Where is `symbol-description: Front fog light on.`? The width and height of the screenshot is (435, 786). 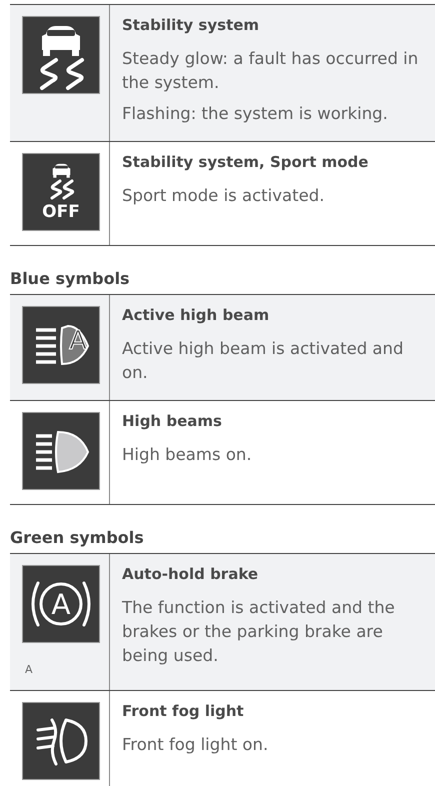 symbol-description: Front fog light on. is located at coordinates (196, 745).